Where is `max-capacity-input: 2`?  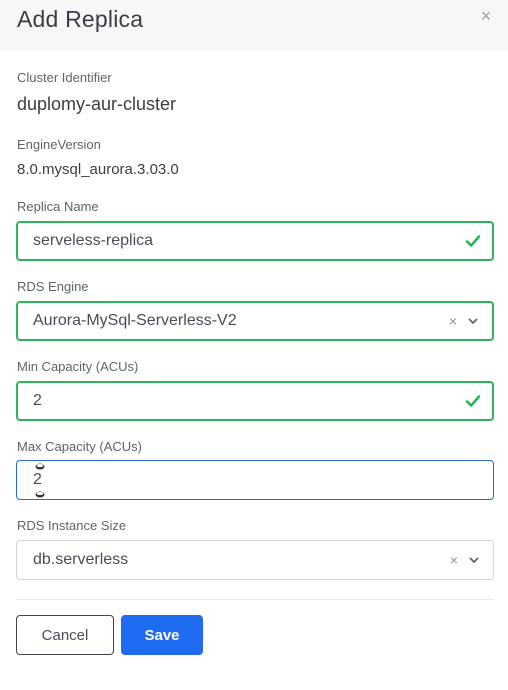 max-capacity-input: 2 is located at coordinates (255, 480).